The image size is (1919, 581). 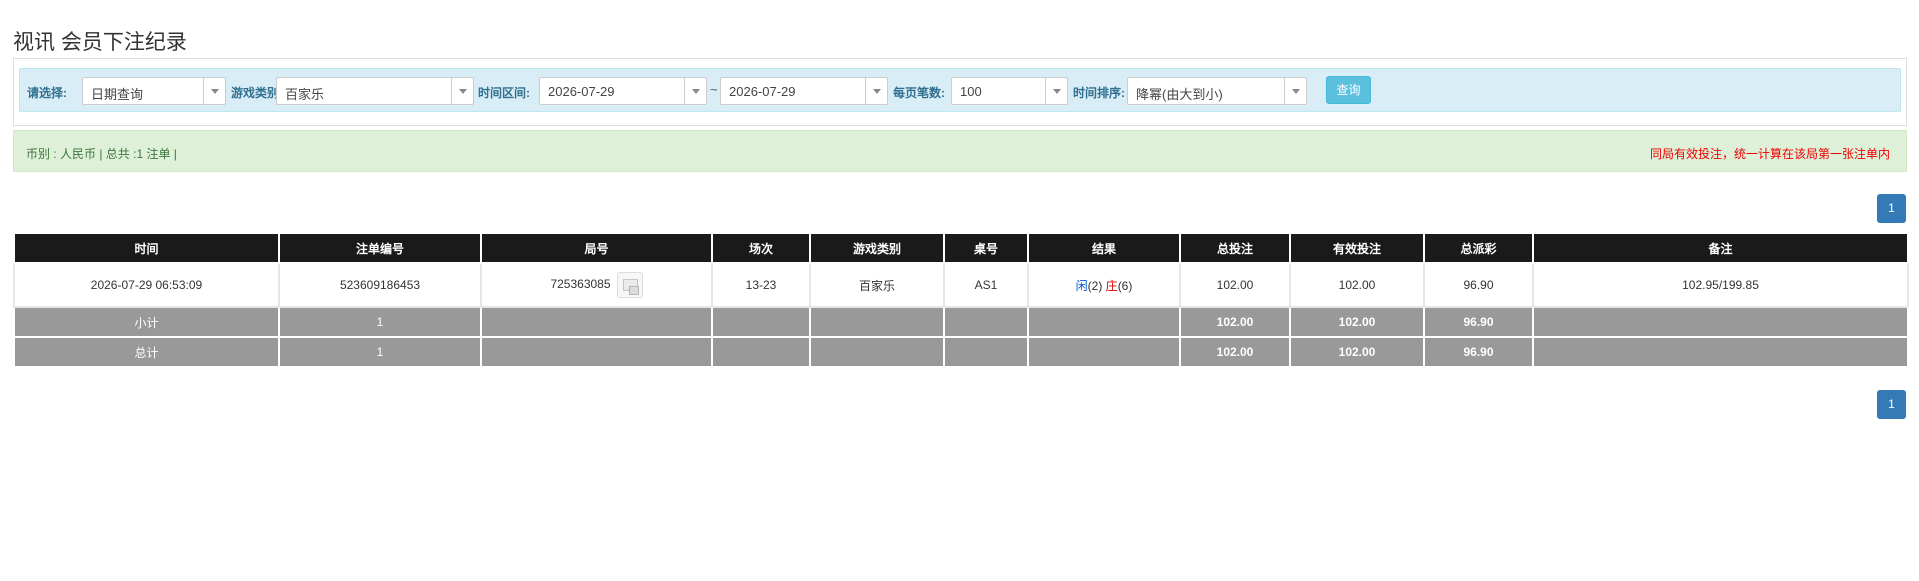 What do you see at coordinates (1179, 94) in the screenshot?
I see `sort-value: 降幂(由大到小)` at bounding box center [1179, 94].